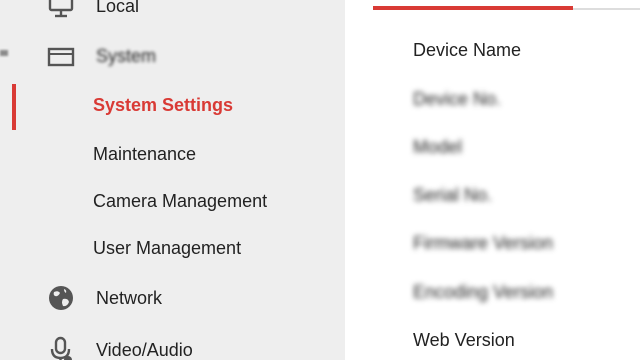 This screenshot has width=640, height=360. Describe the element at coordinates (438, 147) in the screenshot. I see `field-label-model: Model` at that location.